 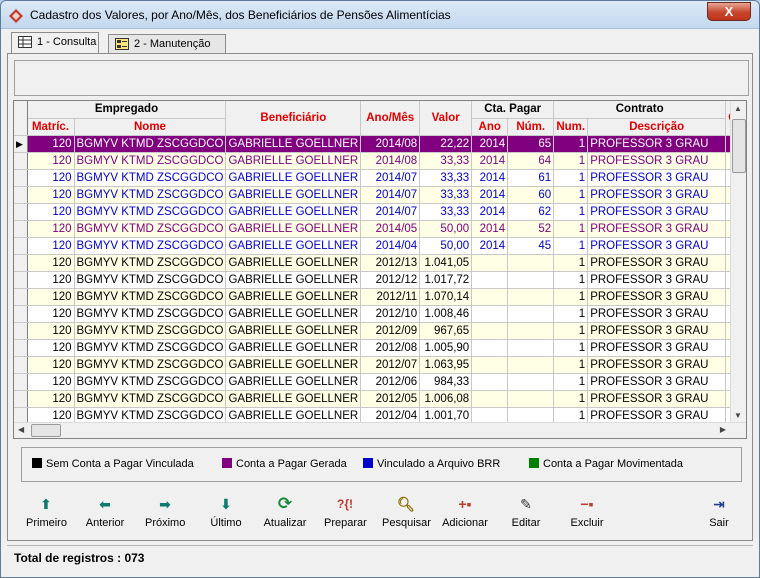 What do you see at coordinates (406, 512) in the screenshot?
I see `search-button: 🔍︎ Pesquisar` at bounding box center [406, 512].